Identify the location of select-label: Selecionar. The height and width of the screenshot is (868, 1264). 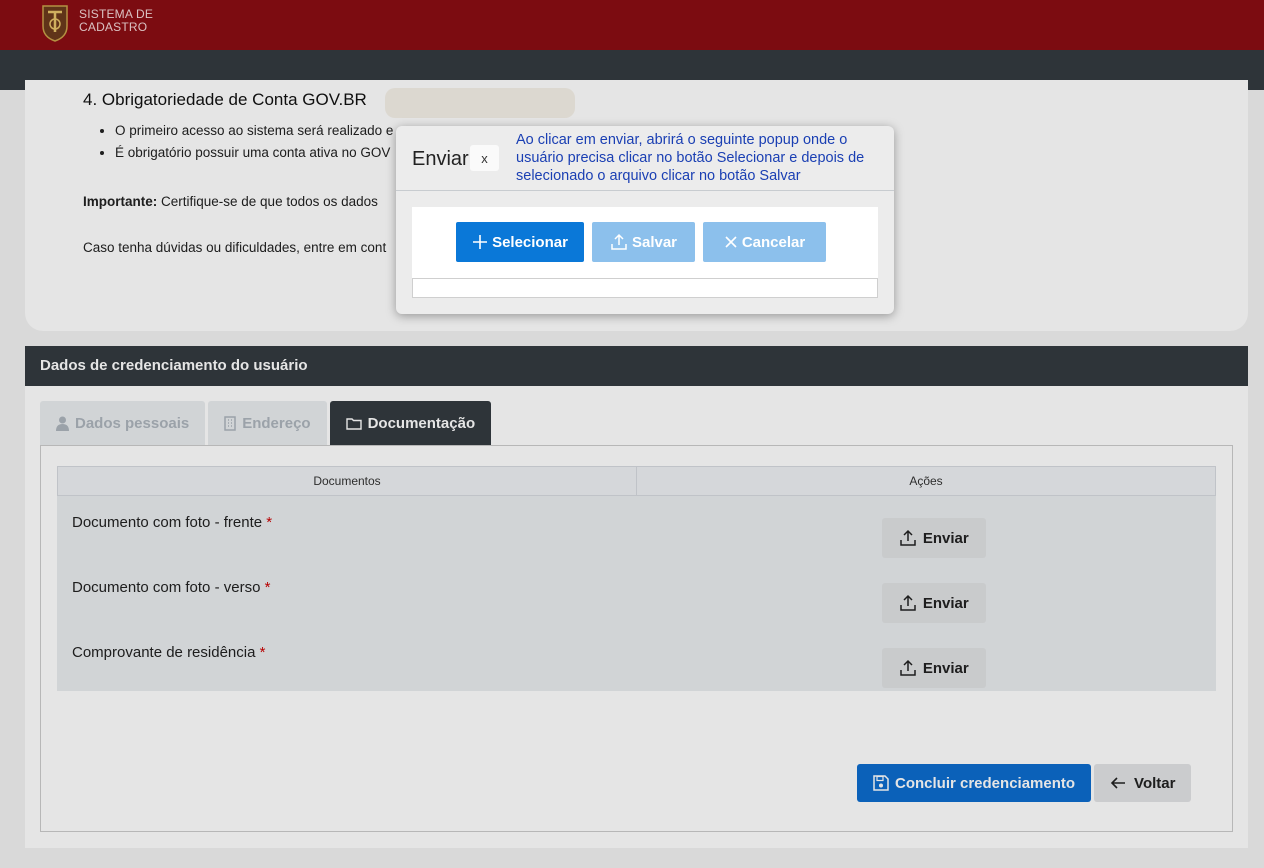
(530, 242).